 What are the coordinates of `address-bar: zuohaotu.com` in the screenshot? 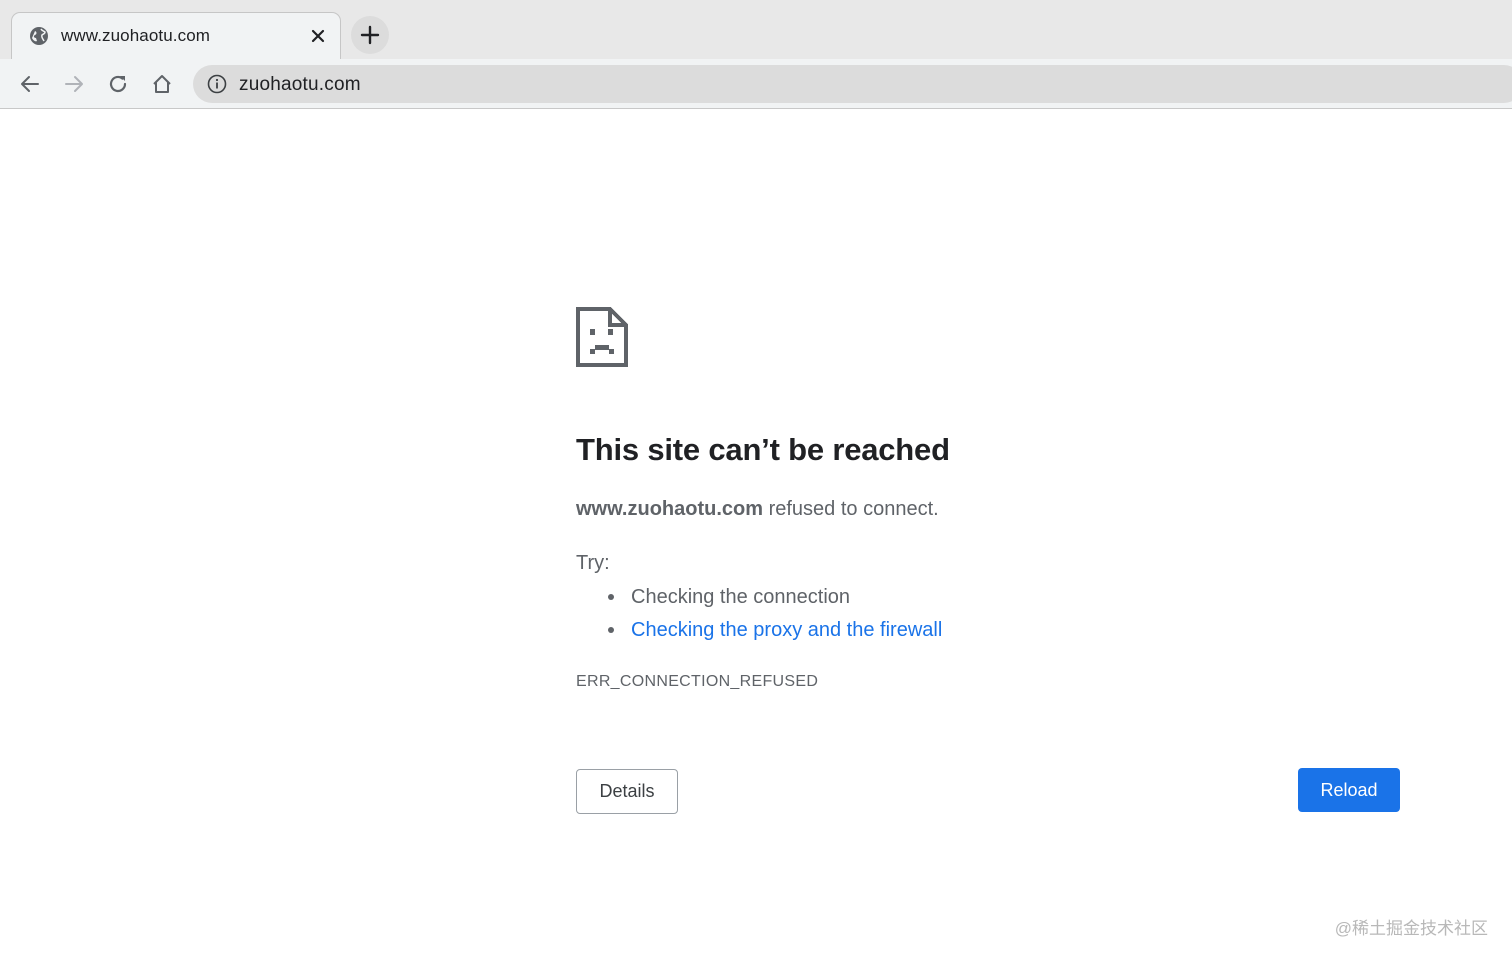 It's located at (852, 84).